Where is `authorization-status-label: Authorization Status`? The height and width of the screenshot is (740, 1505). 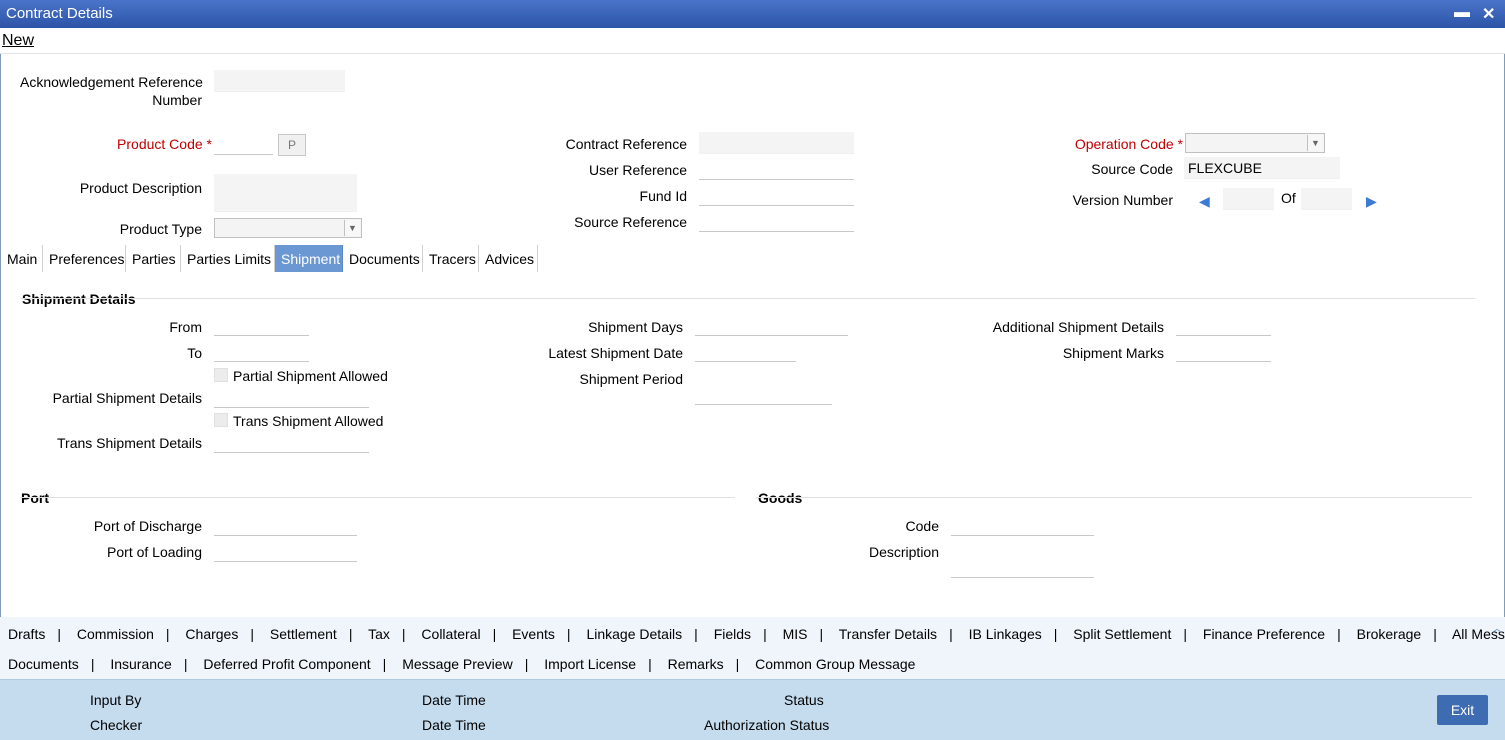 authorization-status-label: Authorization Status is located at coordinates (767, 725).